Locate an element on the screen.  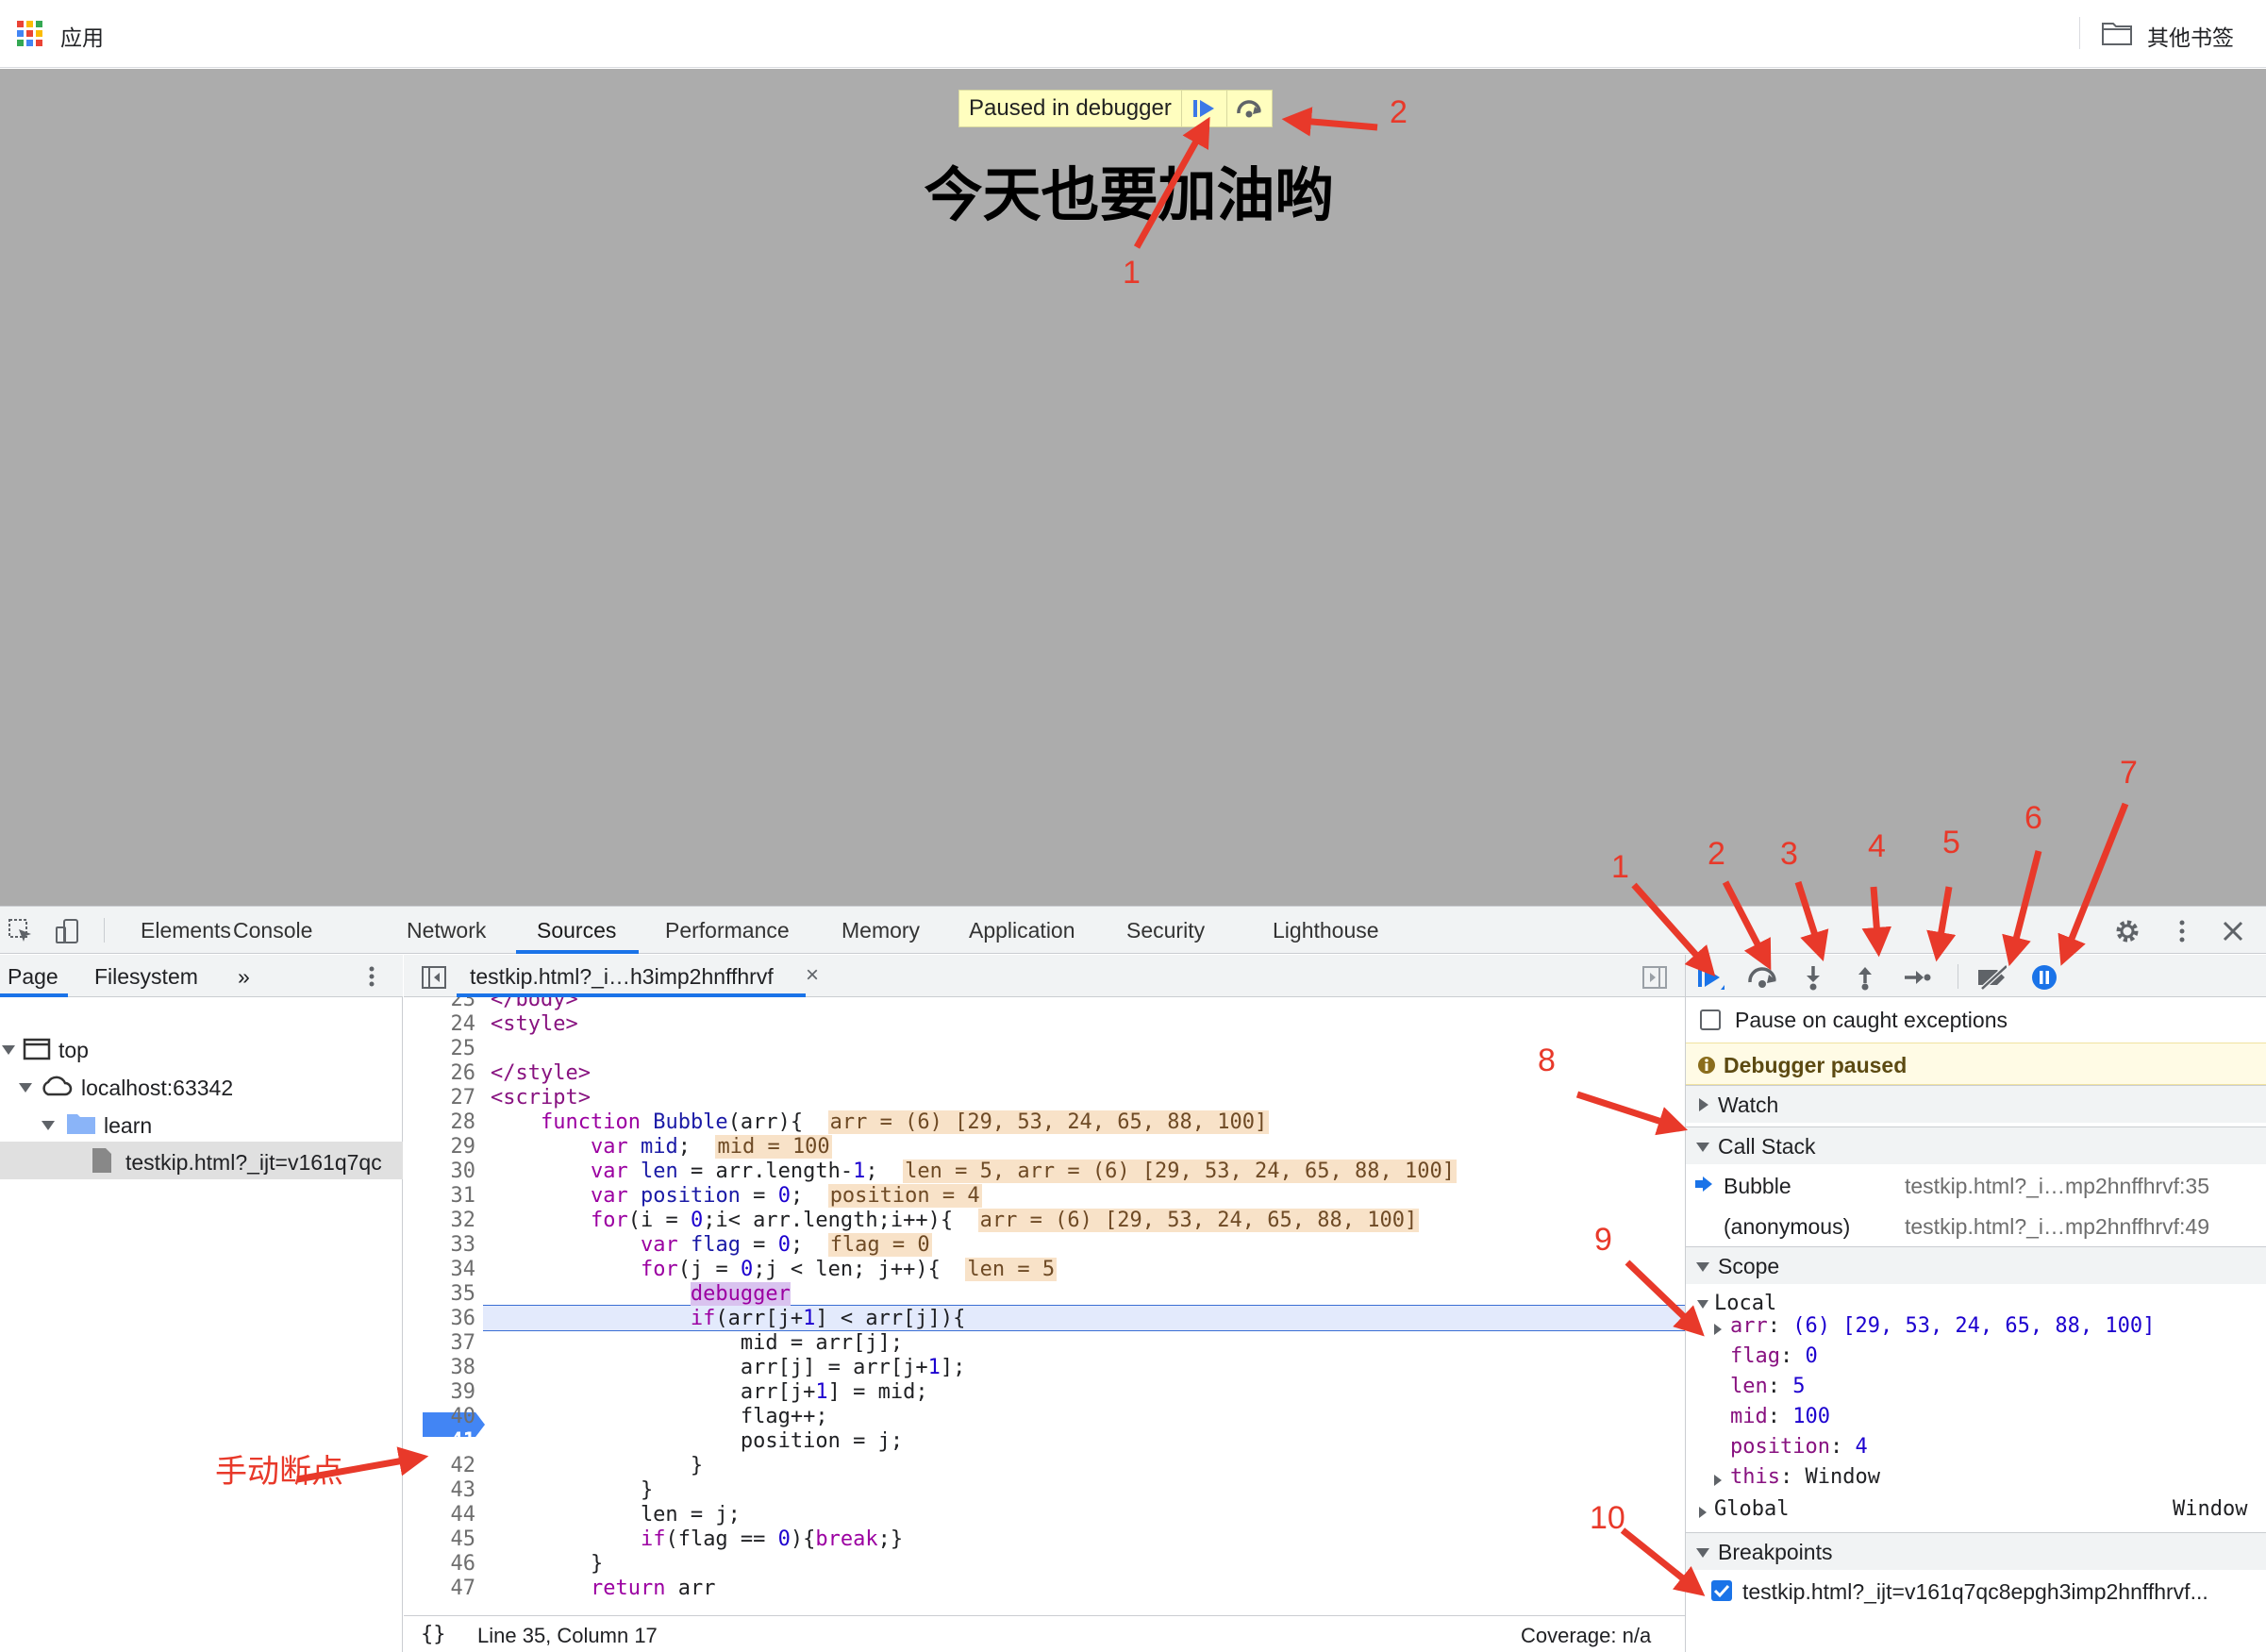
expand-global-icon is located at coordinates (1703, 1512).